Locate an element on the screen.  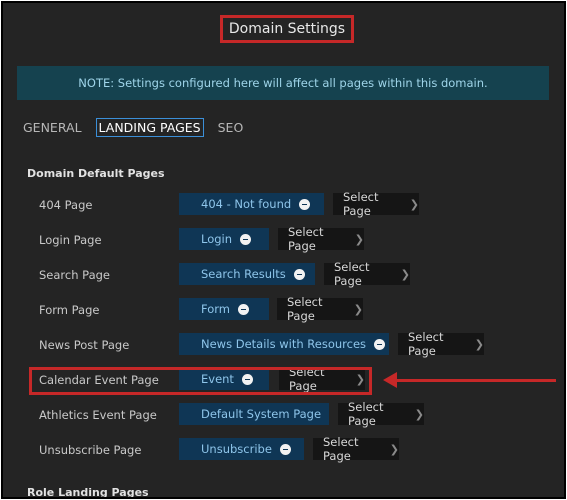
select-page-button-404: Select Page ❯ is located at coordinates (376, 204).